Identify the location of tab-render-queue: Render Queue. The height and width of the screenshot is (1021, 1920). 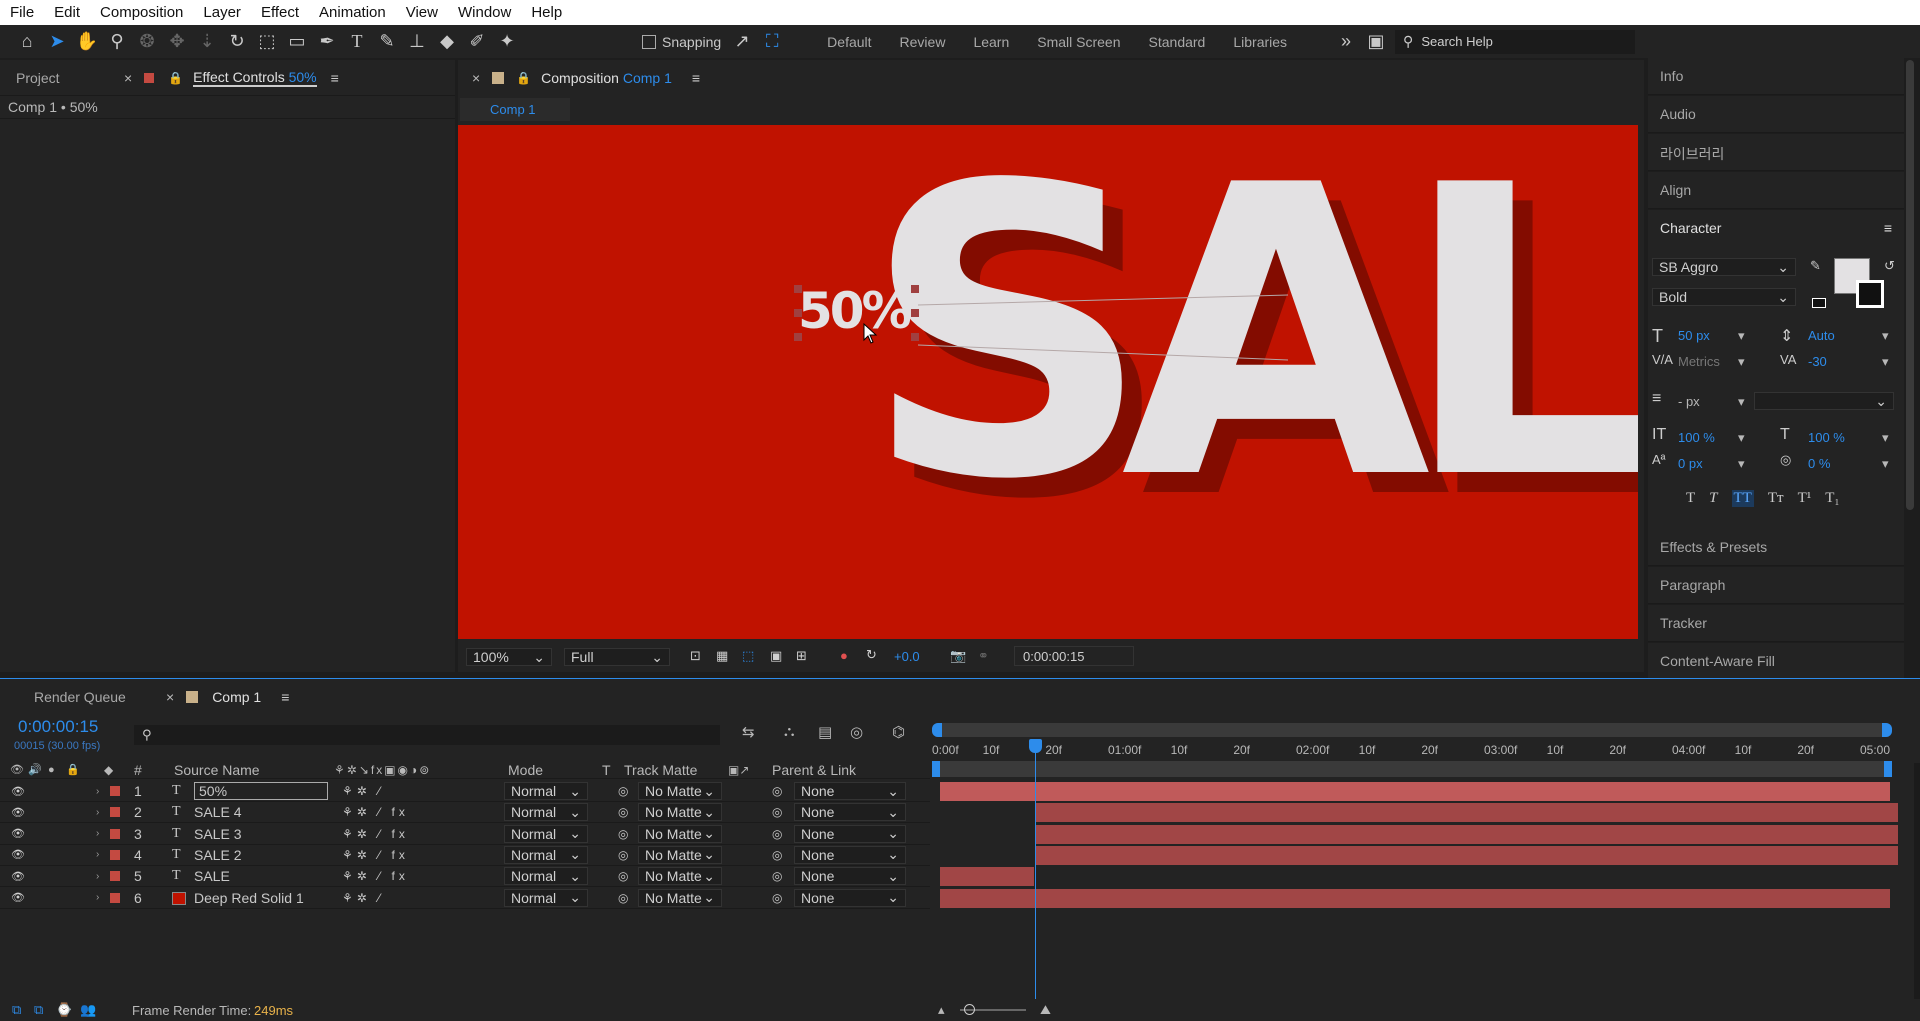
(89, 697).